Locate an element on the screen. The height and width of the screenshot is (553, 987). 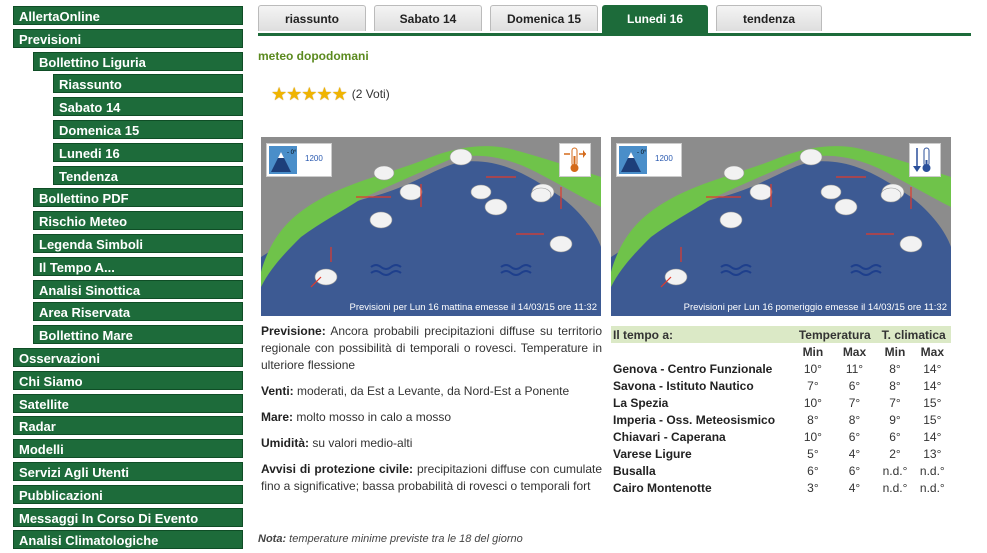
table-header-temperatura: Temperatura is located at coordinates (835, 334).